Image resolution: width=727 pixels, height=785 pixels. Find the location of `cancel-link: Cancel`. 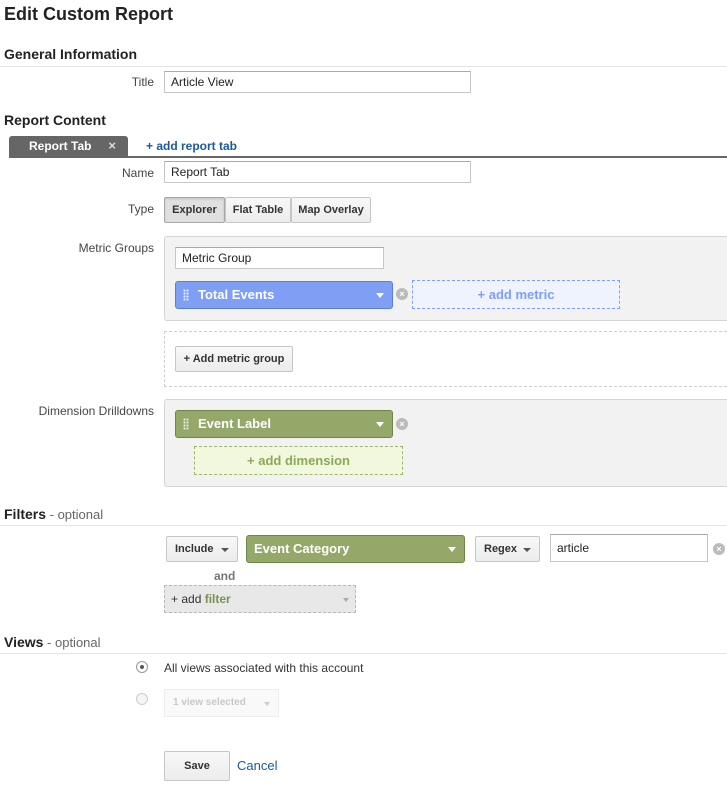

cancel-link: Cancel is located at coordinates (257, 765).